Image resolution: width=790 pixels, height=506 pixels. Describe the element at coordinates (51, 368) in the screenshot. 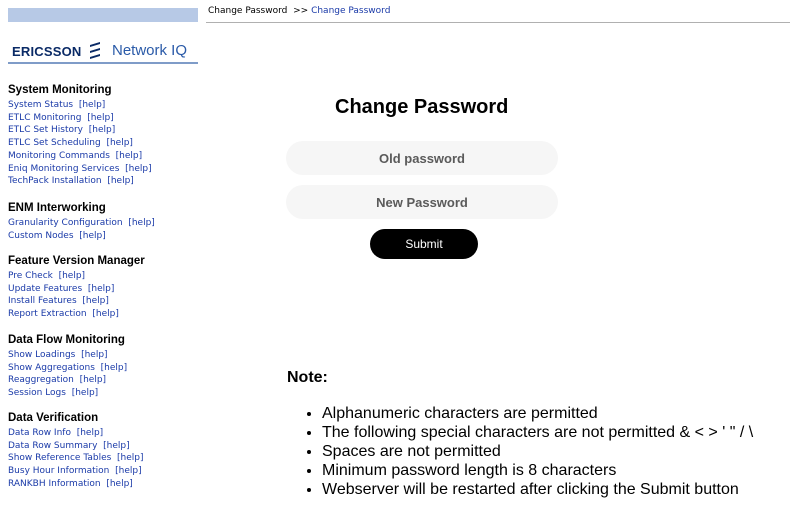

I see `nav-link: Show Aggregations` at that location.